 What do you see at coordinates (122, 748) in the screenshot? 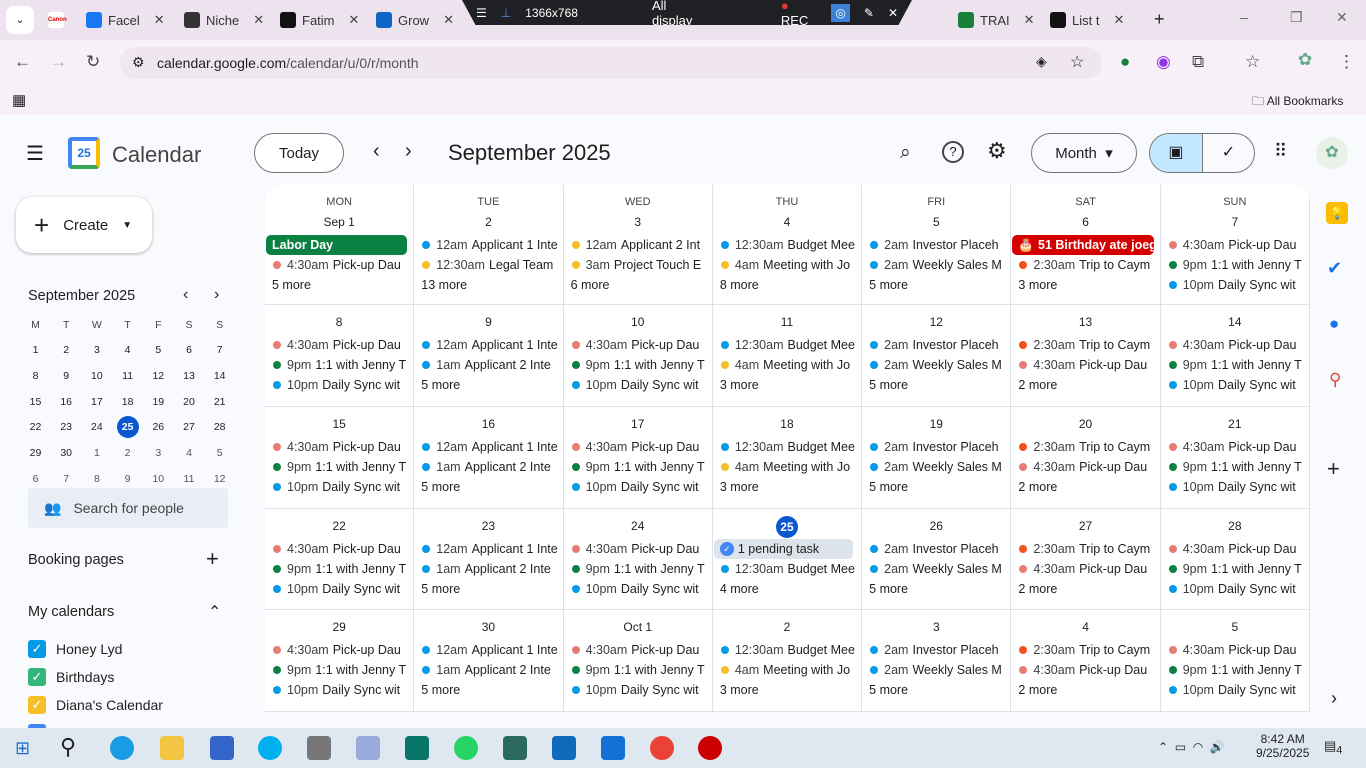
I see `edge-icon` at bounding box center [122, 748].